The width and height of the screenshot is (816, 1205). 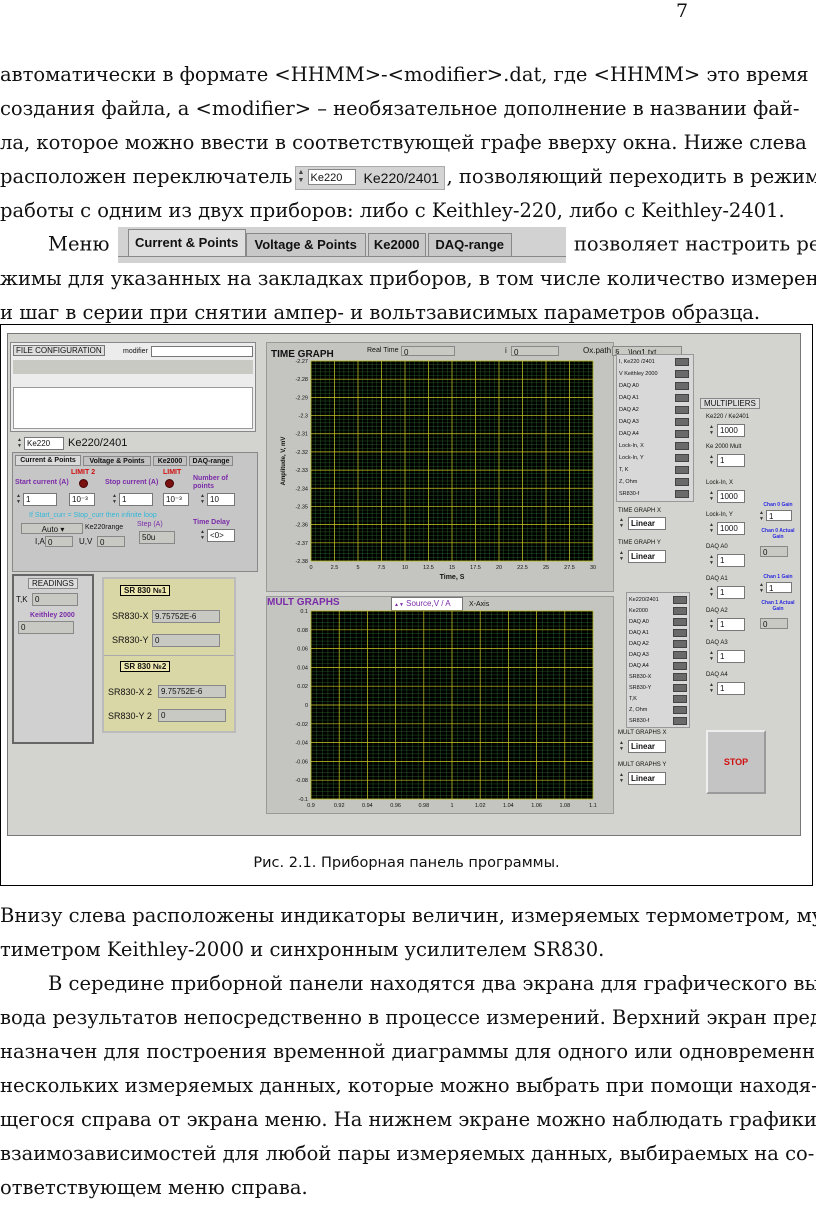 I want to click on chan0-gain-label: Chan 0 Gain, so click(x=778, y=505).